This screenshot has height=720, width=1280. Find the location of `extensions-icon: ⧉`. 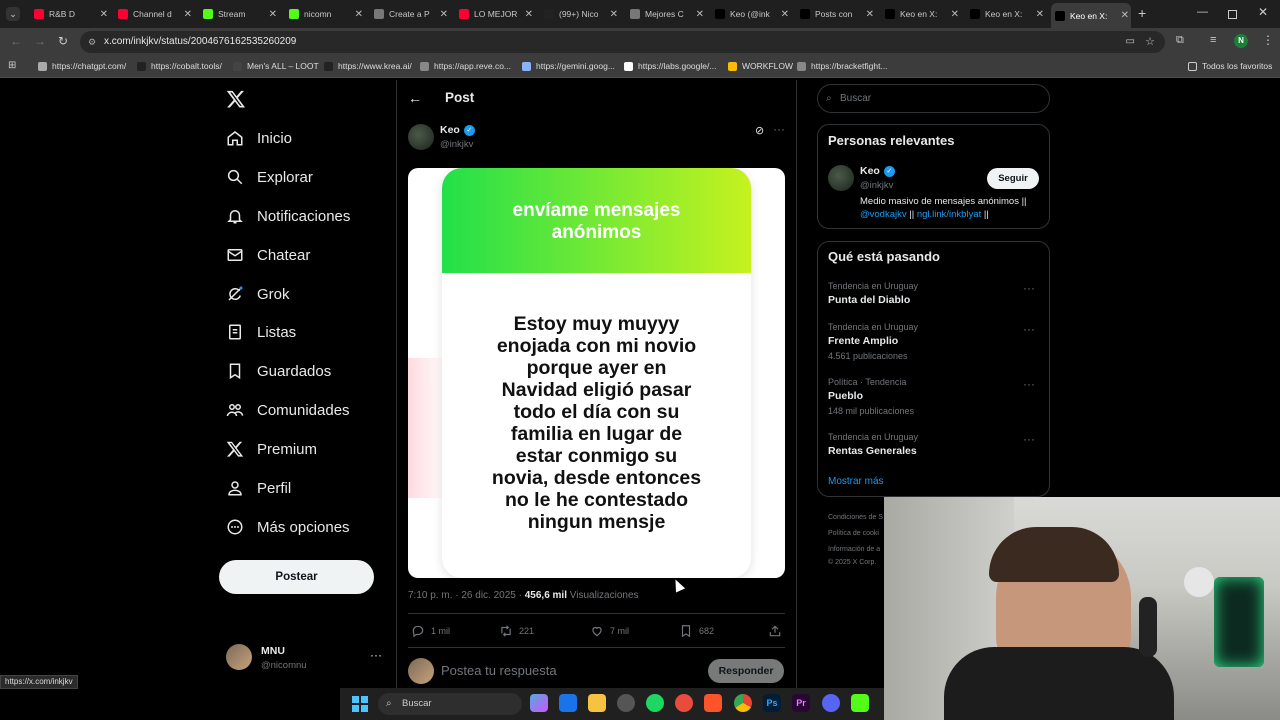

extensions-icon: ⧉ is located at coordinates (1180, 40).